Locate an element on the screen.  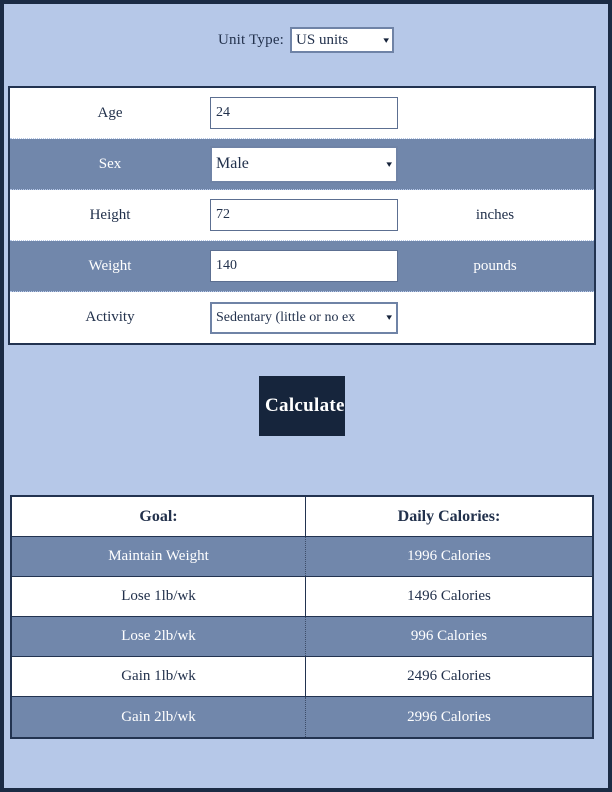
table-row: Lose 1lb/wk 1496 Calories is located at coordinates (302, 597).